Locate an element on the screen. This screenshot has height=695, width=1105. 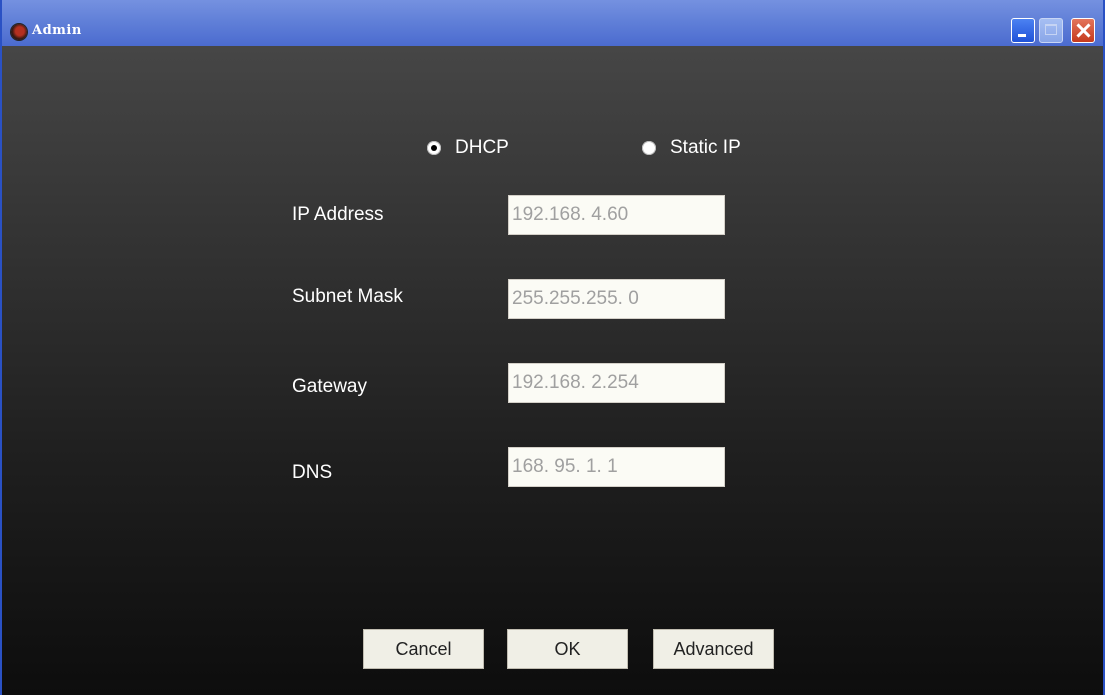
radio-checked-icon is located at coordinates (434, 148).